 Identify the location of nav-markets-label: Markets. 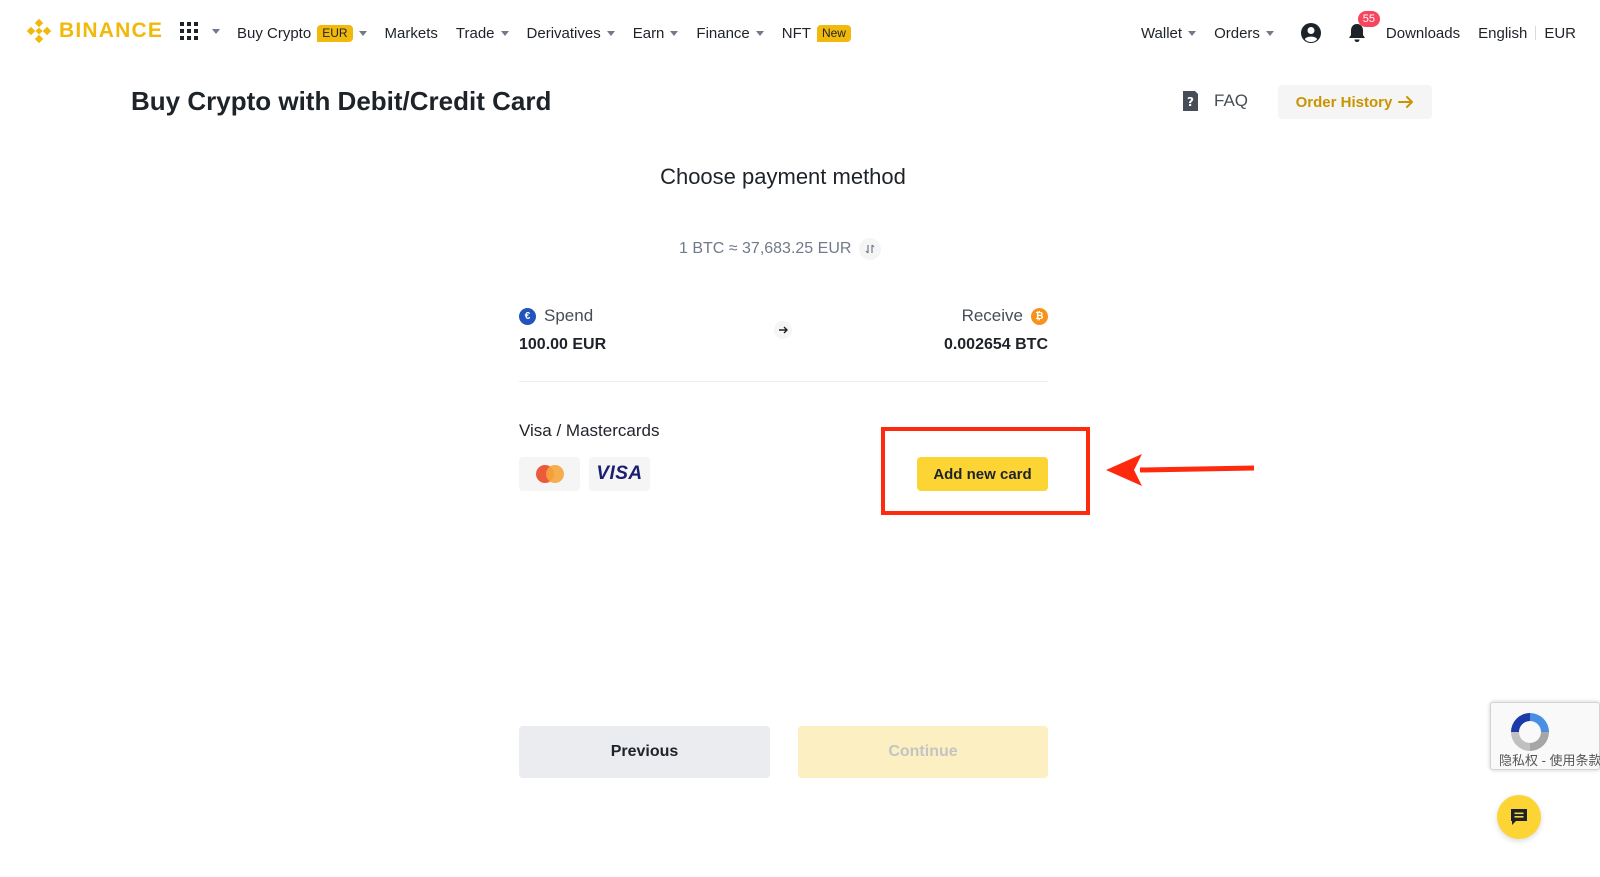
(411, 33).